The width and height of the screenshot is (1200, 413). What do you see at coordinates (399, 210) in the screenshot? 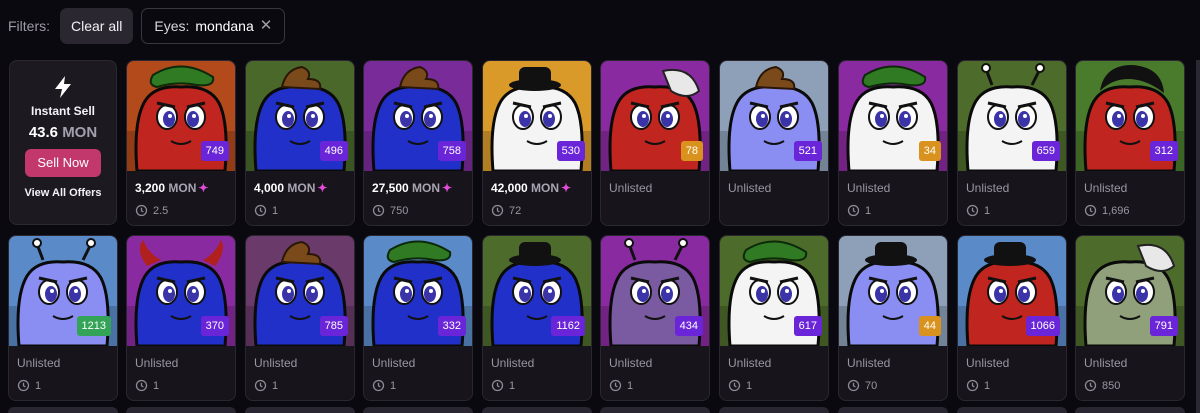
I see `stat-value: 750` at bounding box center [399, 210].